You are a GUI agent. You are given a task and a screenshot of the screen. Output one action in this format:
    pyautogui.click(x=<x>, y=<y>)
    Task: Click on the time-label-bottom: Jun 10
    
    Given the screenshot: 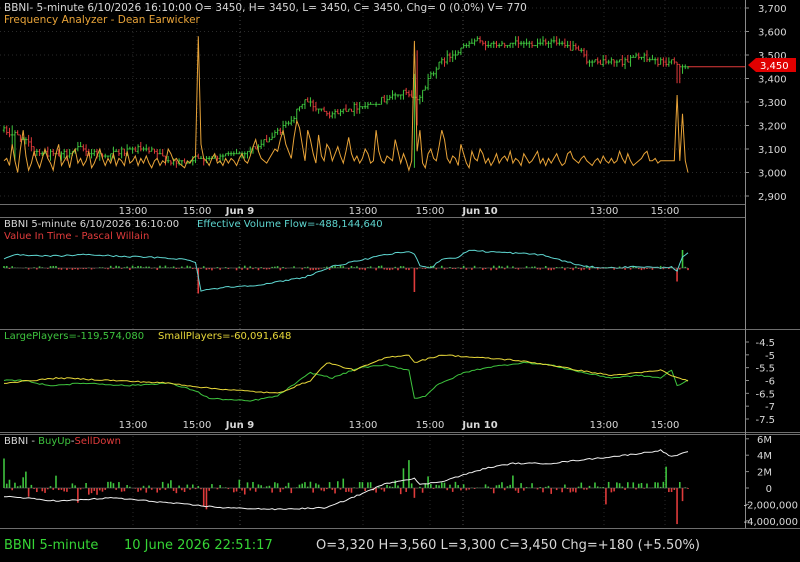 What is the action you would take?
    pyautogui.click(x=479, y=425)
    